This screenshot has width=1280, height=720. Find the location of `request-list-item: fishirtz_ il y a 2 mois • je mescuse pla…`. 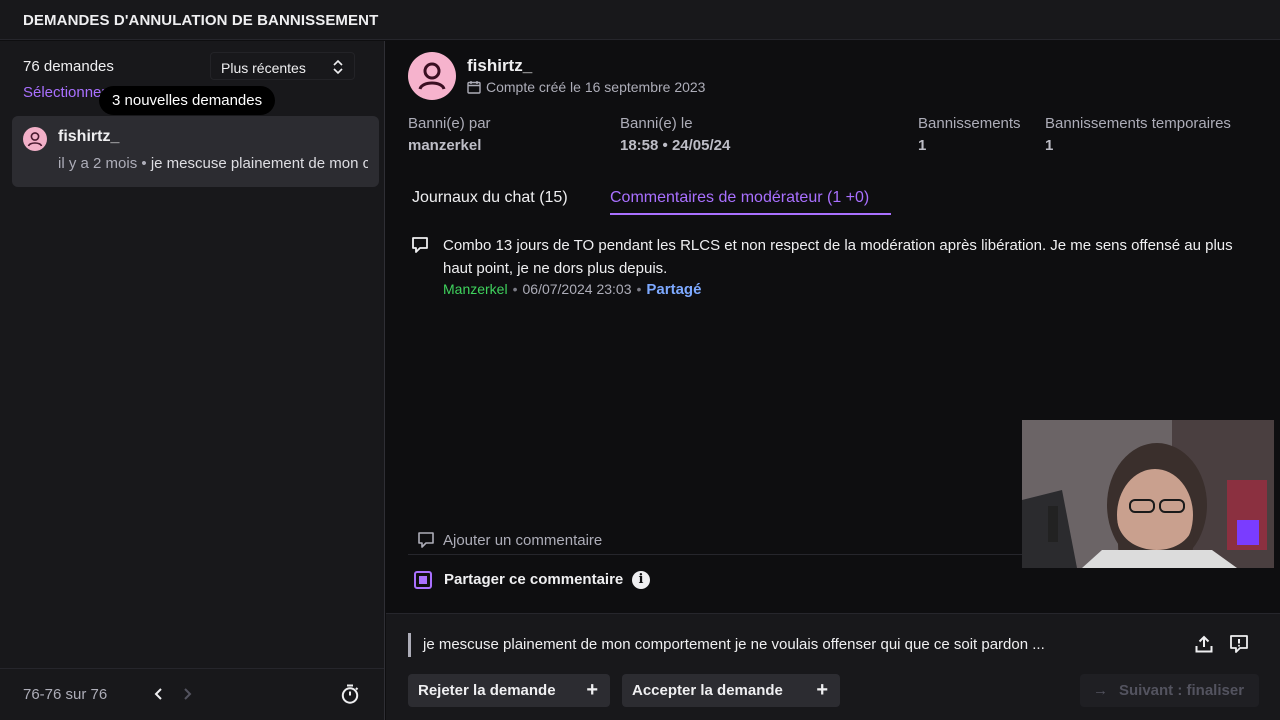

request-list-item: fishirtz_ il y a 2 mois • je mescuse pla… is located at coordinates (195, 151).